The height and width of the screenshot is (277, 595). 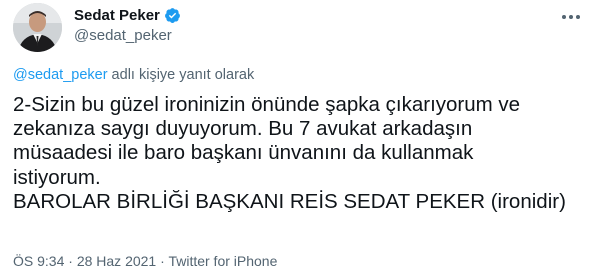 I want to click on profile-photo, so click(x=37, y=27).